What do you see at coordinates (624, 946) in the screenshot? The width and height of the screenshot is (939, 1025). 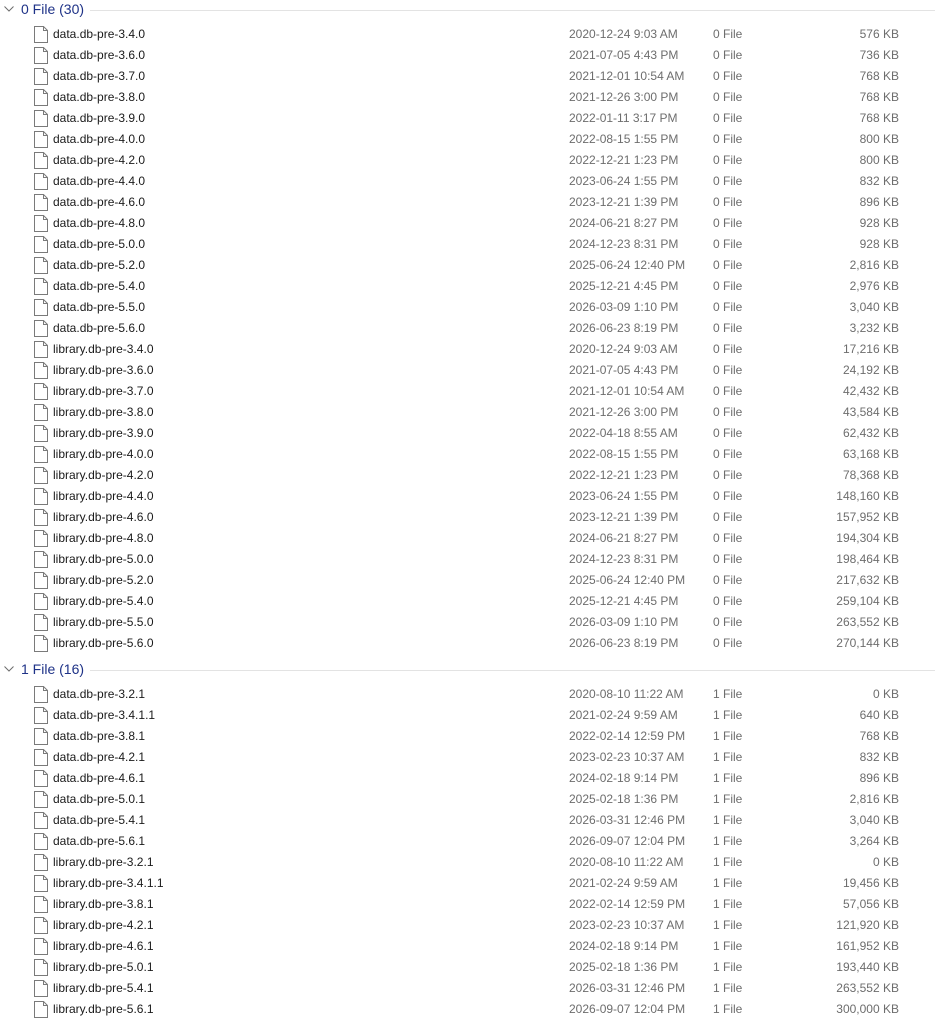 I see `file-date-modified: 2024-02-18 9:14 PM` at bounding box center [624, 946].